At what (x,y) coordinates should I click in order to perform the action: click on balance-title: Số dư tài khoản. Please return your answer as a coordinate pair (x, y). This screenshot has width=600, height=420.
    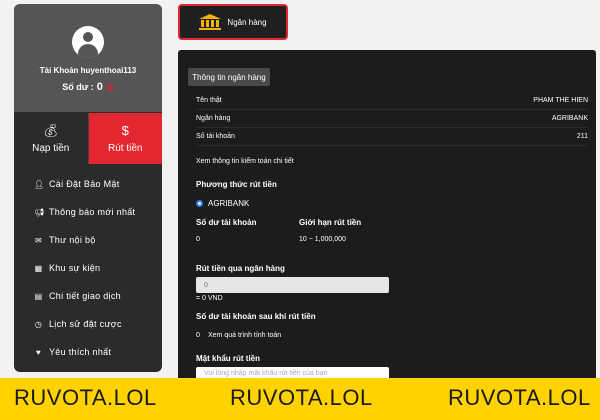
    Looking at the image, I should click on (226, 222).